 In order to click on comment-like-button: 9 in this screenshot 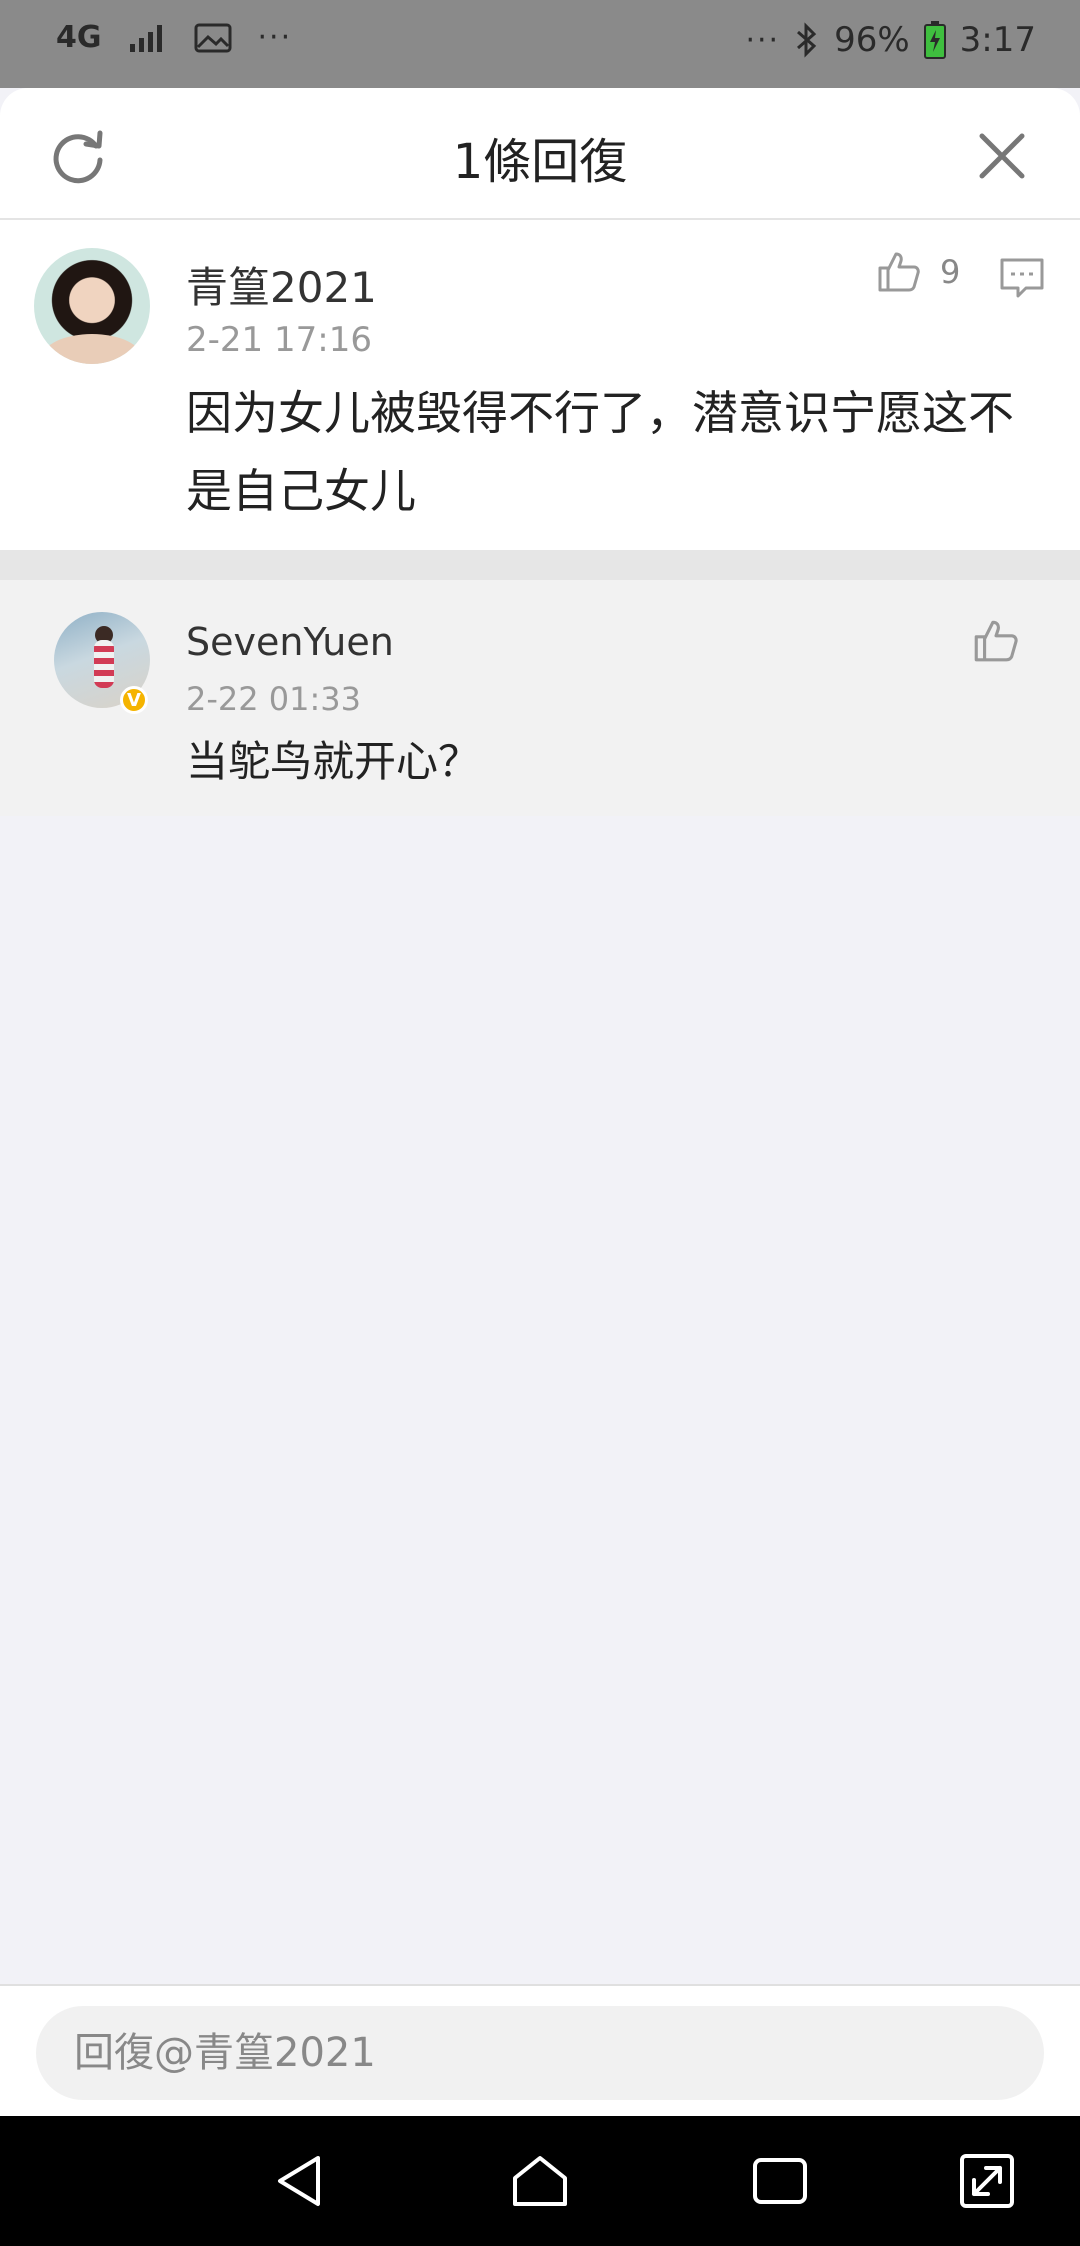, I will do `click(917, 272)`.